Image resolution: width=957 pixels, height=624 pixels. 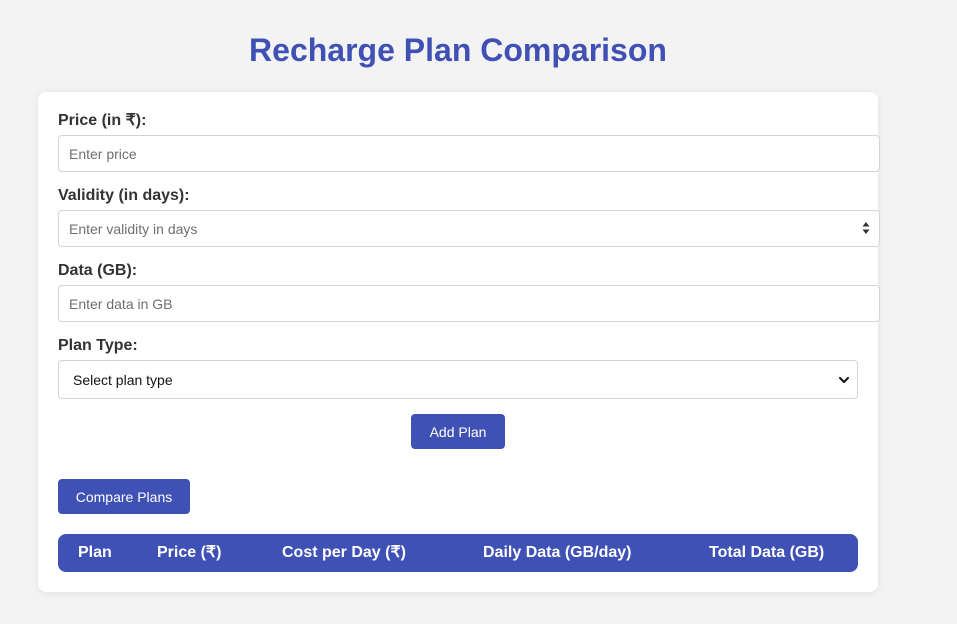 What do you see at coordinates (98, 345) in the screenshot?
I see `plan-type-label: Plan Type:` at bounding box center [98, 345].